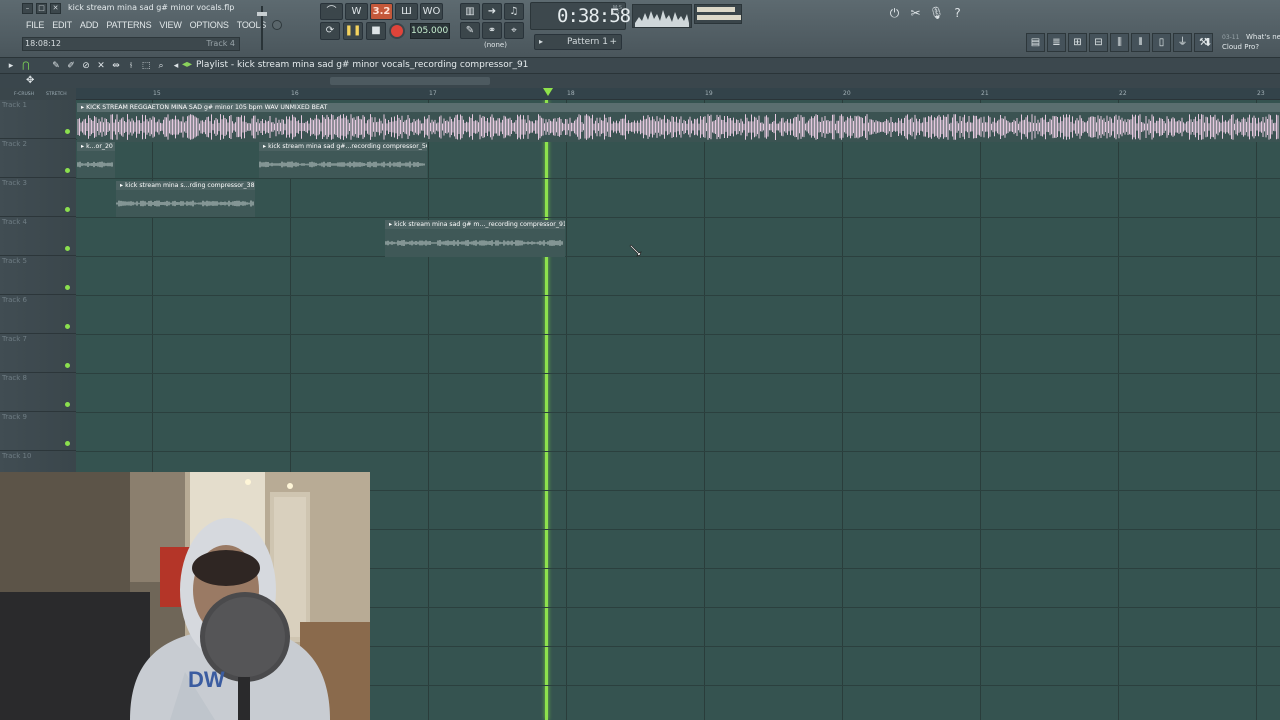 The height and width of the screenshot is (720, 1280). I want to click on horizontal-scrollbar: ✥, so click(640, 81).